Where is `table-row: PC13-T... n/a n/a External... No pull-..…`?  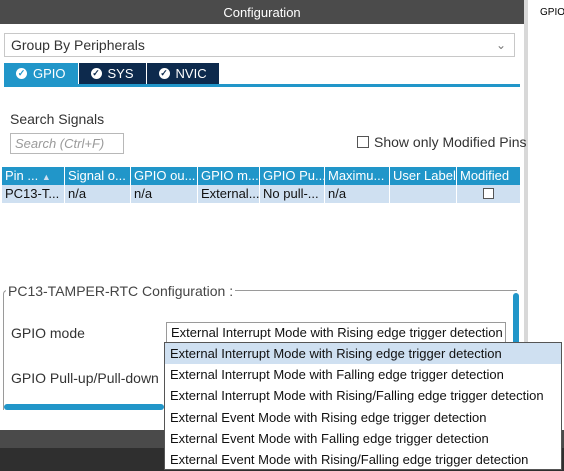 table-row: PC13-T... n/a n/a External... No pull-..… is located at coordinates (261, 194).